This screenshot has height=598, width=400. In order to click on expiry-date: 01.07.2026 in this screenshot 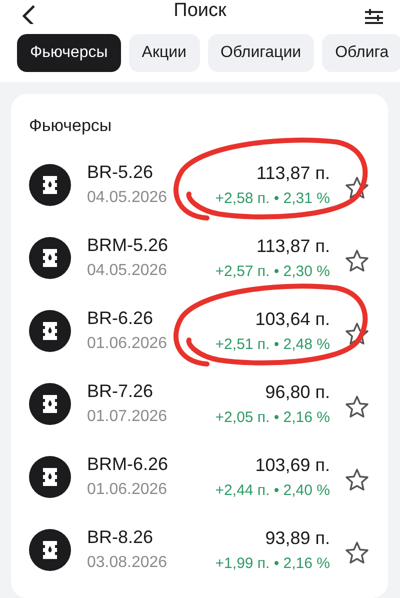, I will do `click(127, 417)`.